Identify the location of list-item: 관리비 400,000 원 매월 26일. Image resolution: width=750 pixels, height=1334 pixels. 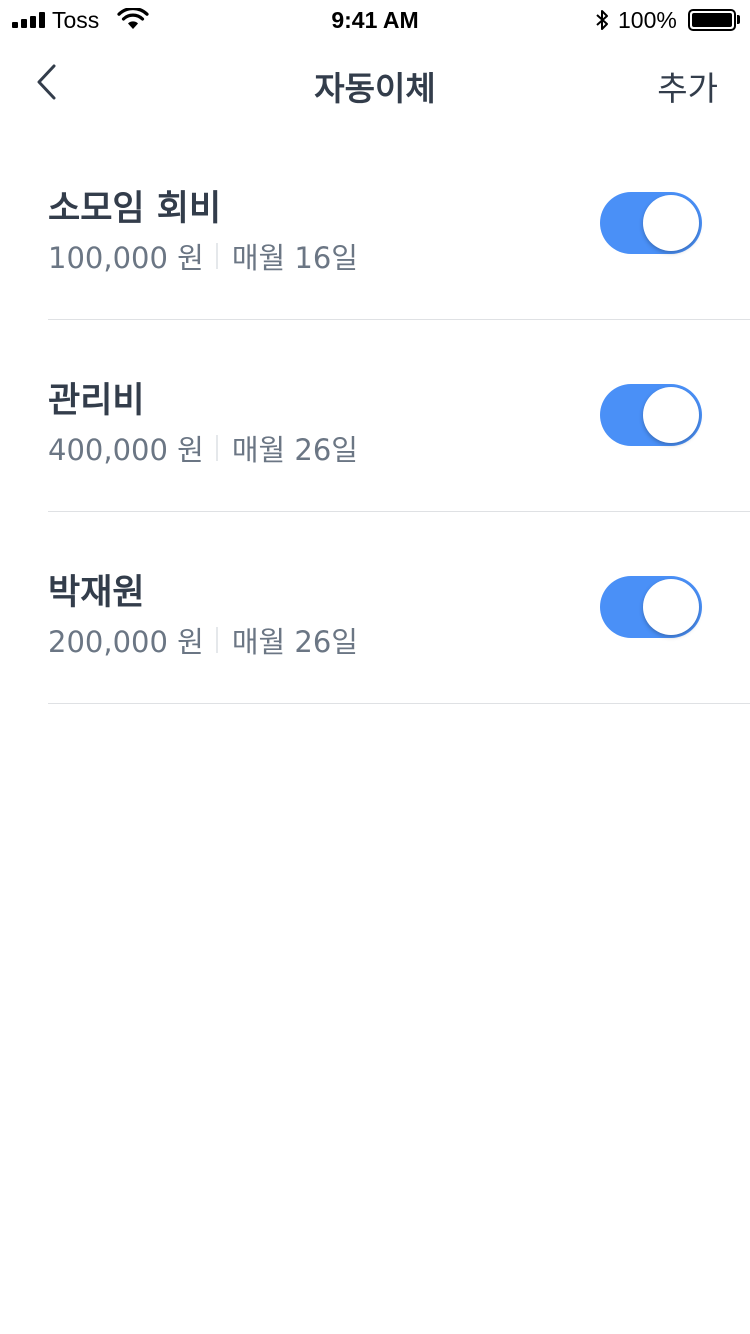
(375, 416).